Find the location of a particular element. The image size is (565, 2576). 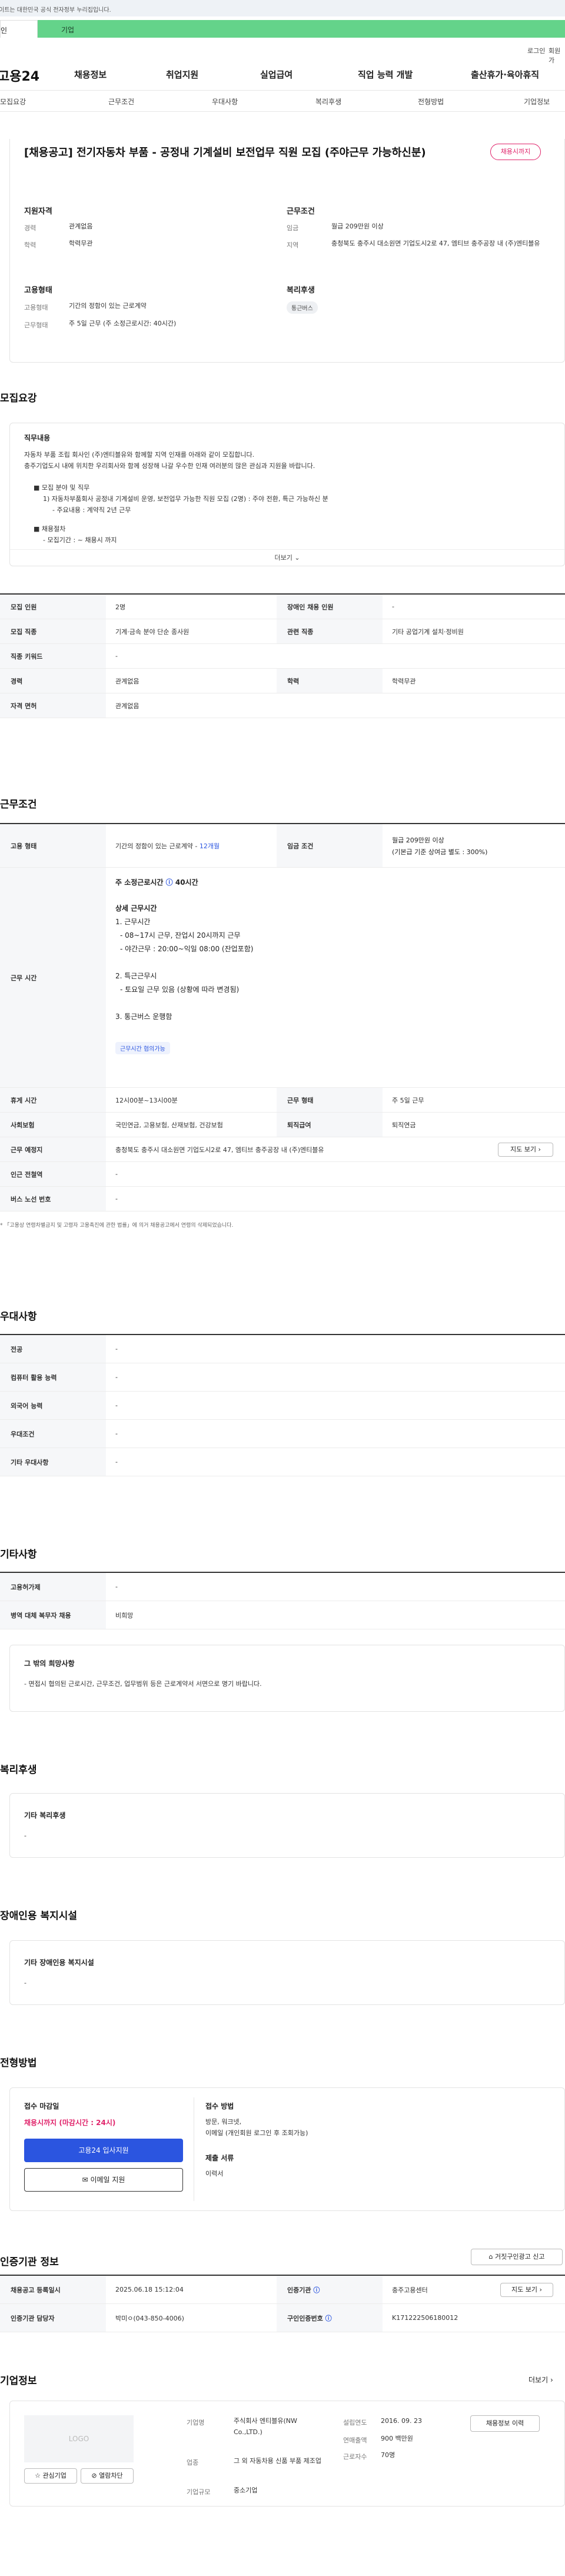

deadline-label: 접수 마감일 is located at coordinates (41, 2106).